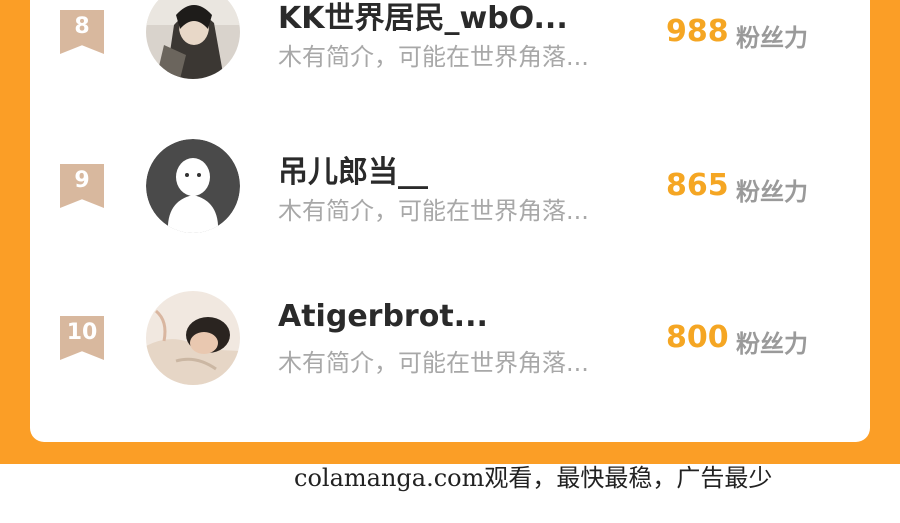 Image resolution: width=900 pixels, height=523 pixels. I want to click on fan-score: 800, so click(697, 337).